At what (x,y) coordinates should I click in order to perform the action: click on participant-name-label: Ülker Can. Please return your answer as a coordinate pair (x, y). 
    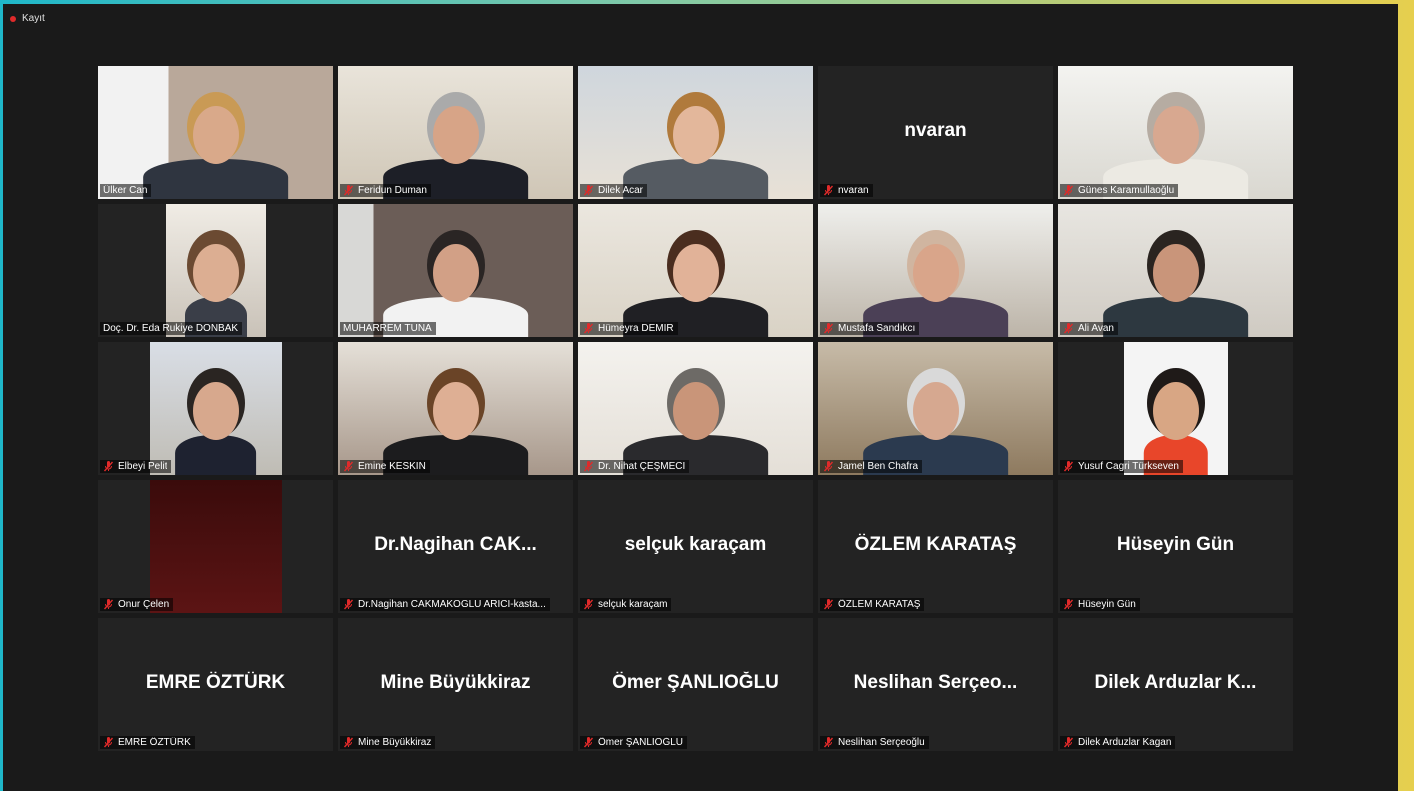
    Looking at the image, I should click on (126, 190).